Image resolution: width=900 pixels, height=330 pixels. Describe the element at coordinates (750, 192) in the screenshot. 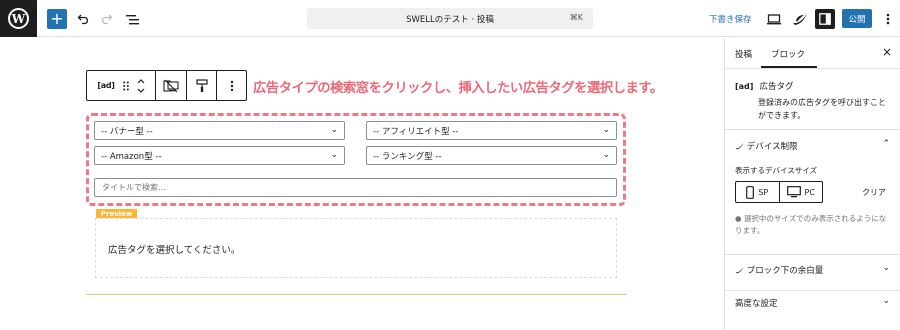

I see `smartphone-icon` at that location.